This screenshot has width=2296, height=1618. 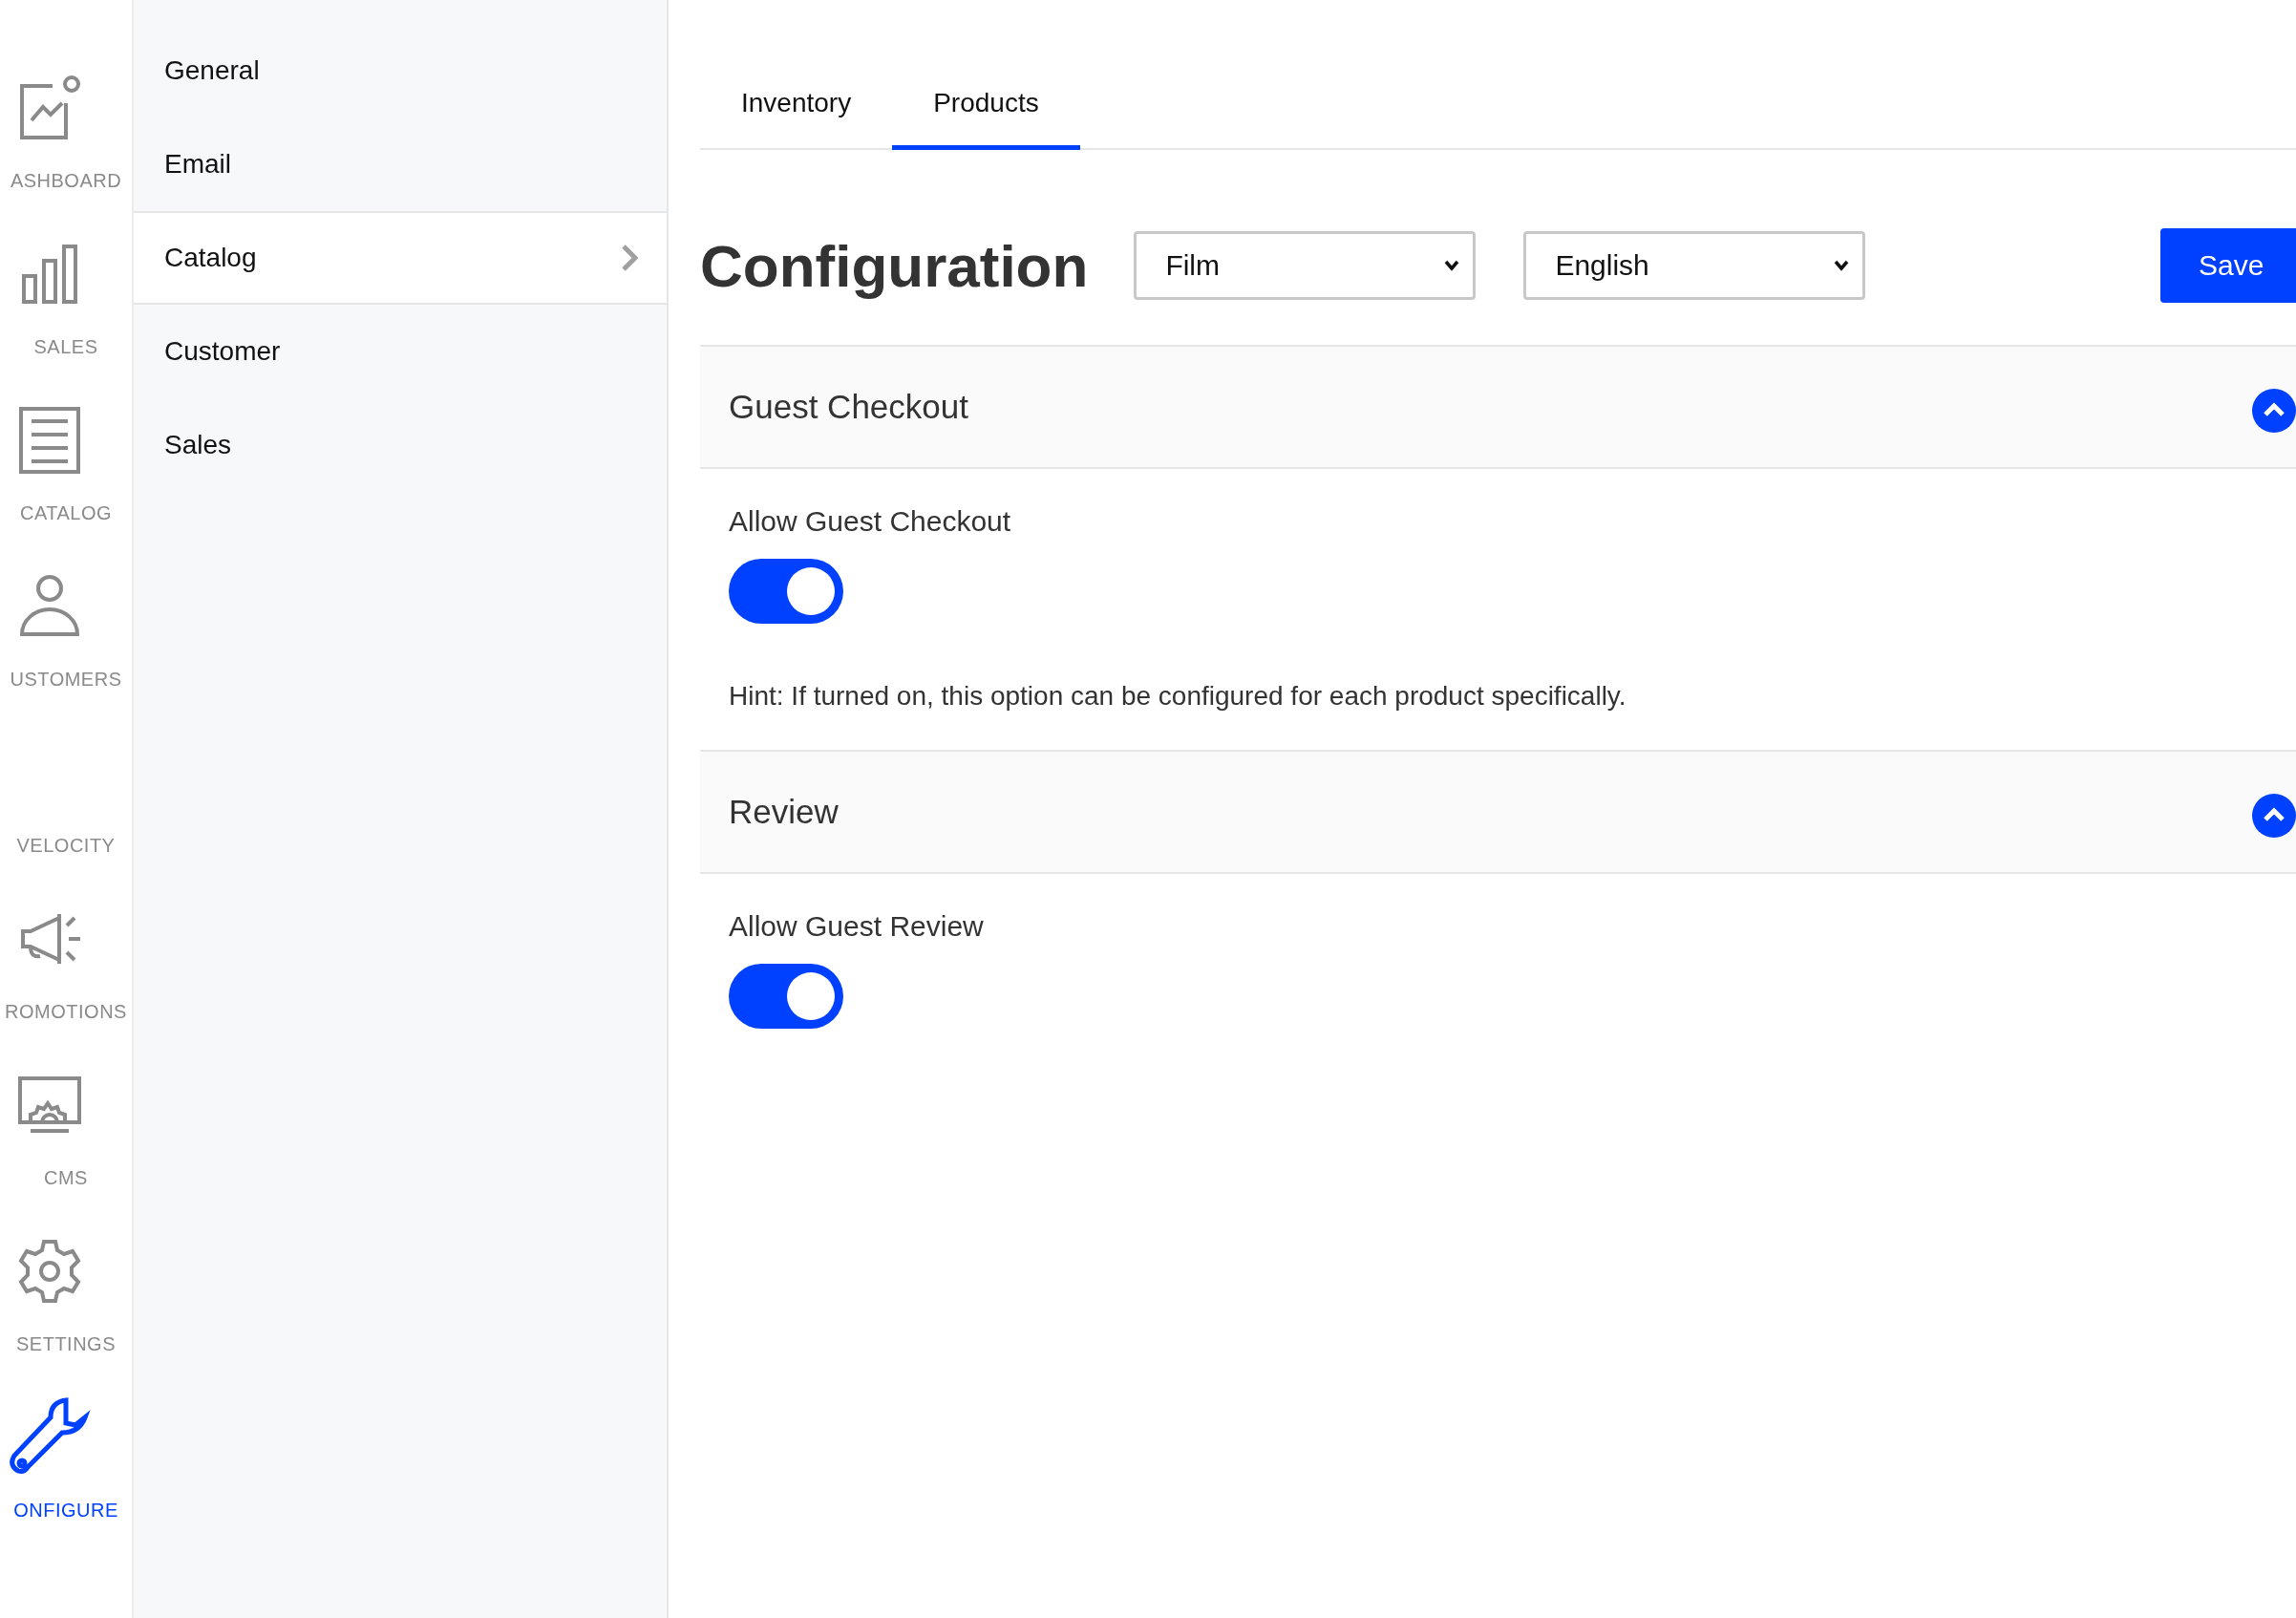 I want to click on sidebar-item: Catalog, so click(x=400, y=258).